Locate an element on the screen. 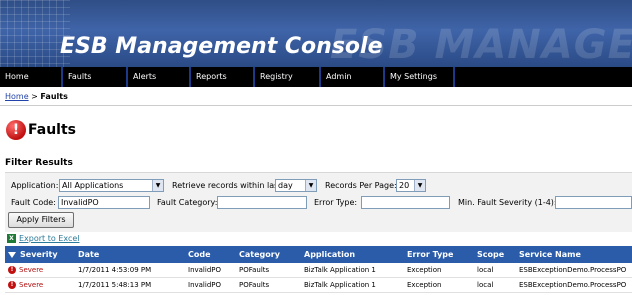  retrieve-label: Retrieve records within last is located at coordinates (227, 185).